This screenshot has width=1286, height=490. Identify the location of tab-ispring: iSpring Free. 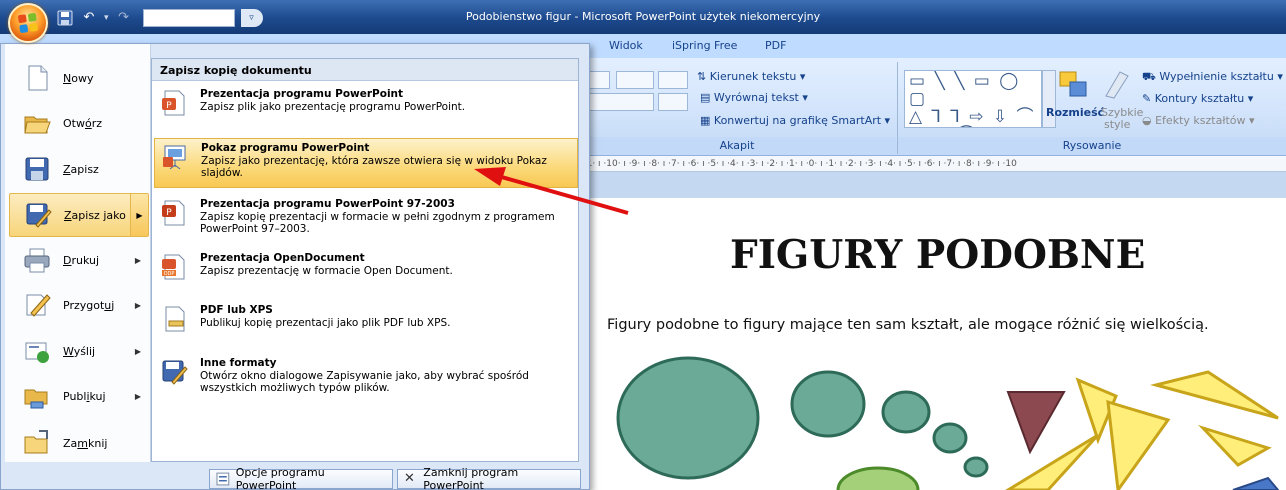
(704, 45).